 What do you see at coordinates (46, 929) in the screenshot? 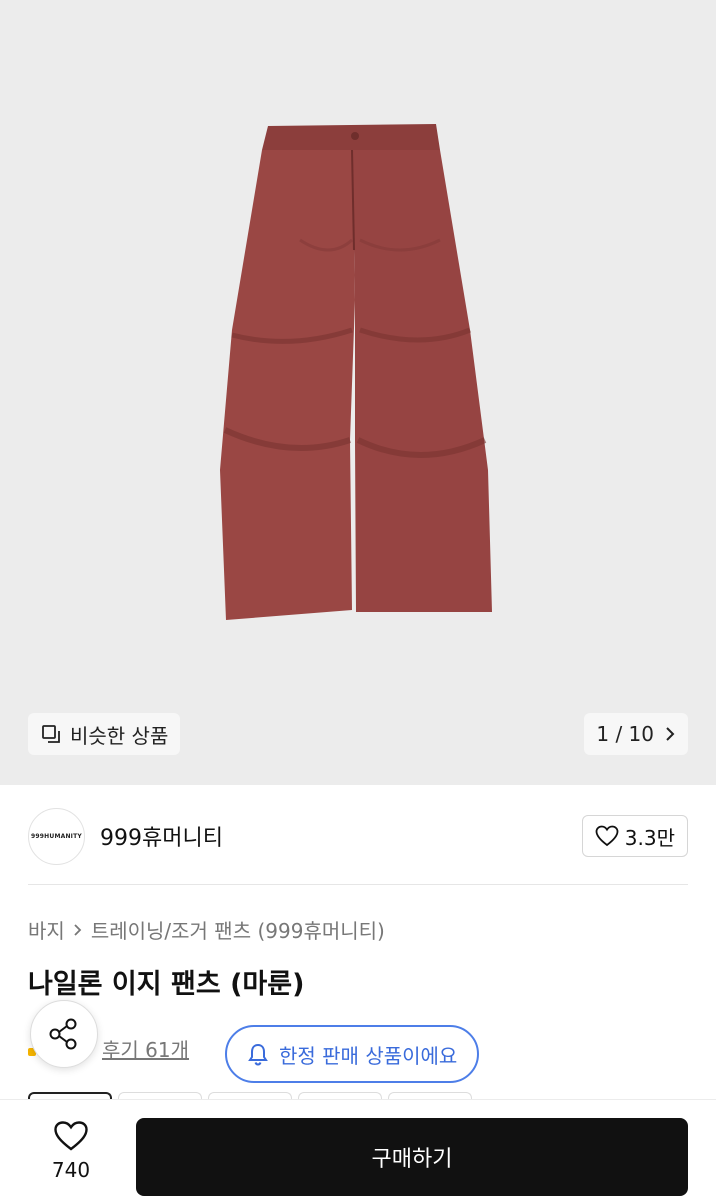
I see `breadcrumb-item-category: 바지` at bounding box center [46, 929].